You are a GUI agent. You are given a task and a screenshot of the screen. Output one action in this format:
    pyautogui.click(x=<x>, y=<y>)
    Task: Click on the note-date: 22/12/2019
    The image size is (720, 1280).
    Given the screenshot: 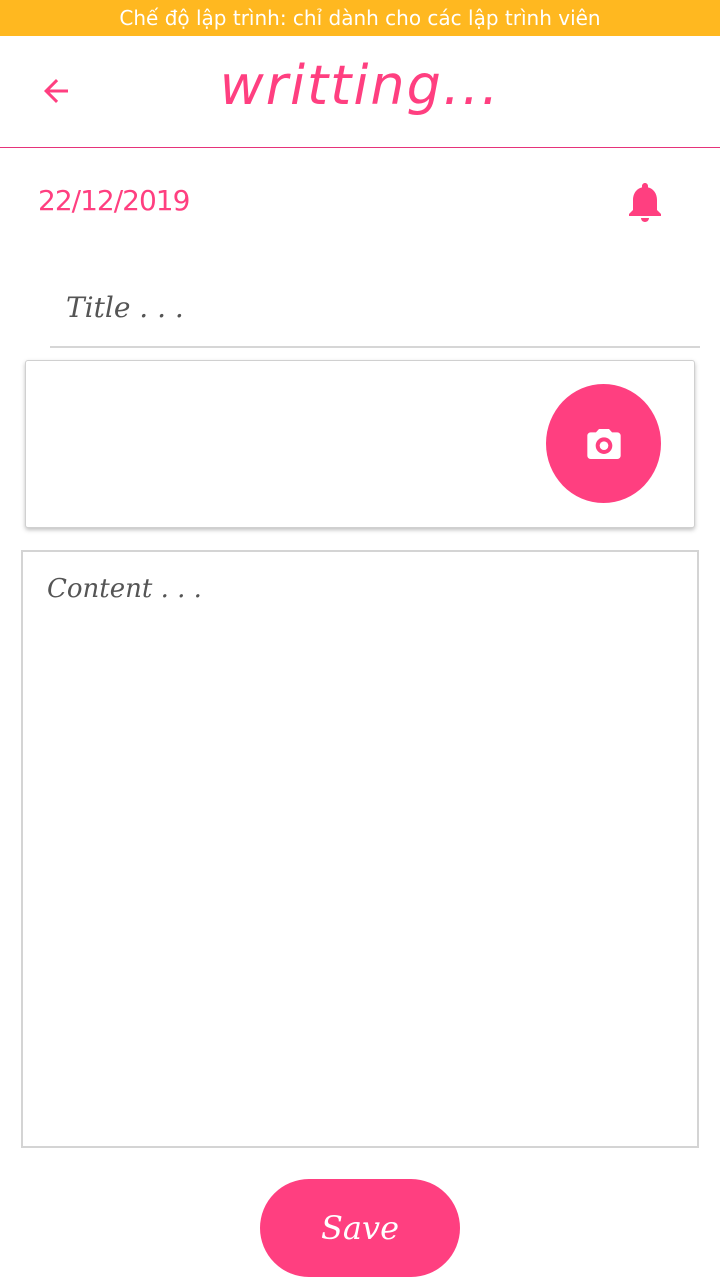 What is the action you would take?
    pyautogui.click(x=114, y=200)
    